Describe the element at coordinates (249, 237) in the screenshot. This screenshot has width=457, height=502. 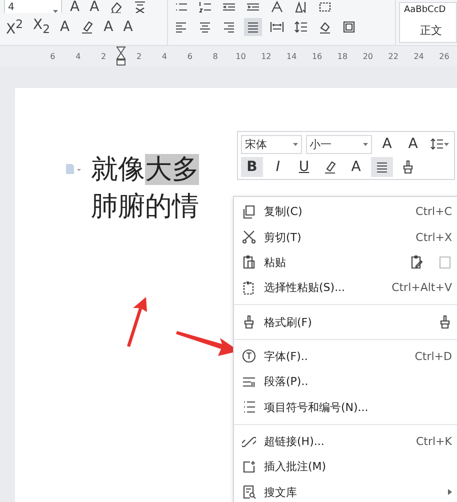
I see `scissors-icon` at that location.